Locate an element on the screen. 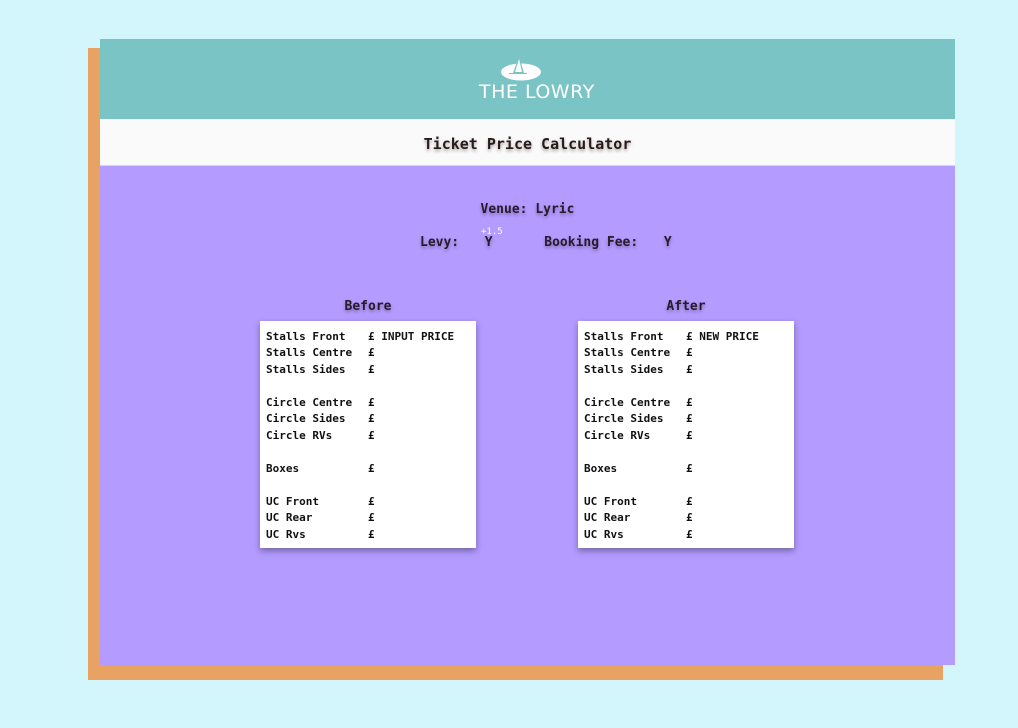 This screenshot has width=1018, height=728. title-bar: Ticket Price Calculator is located at coordinates (527, 142).